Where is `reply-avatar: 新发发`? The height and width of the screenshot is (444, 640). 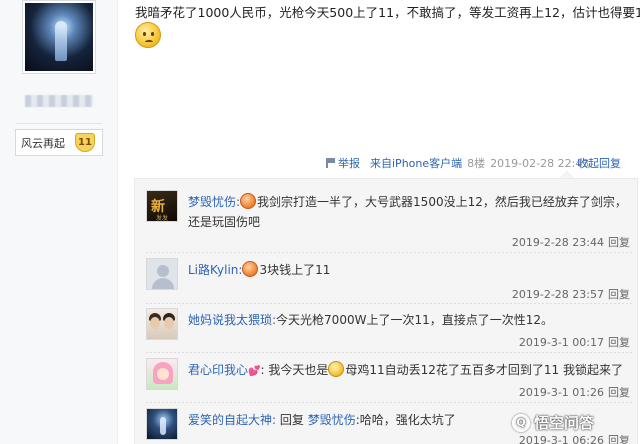
reply-avatar: 新发发 is located at coordinates (162, 206).